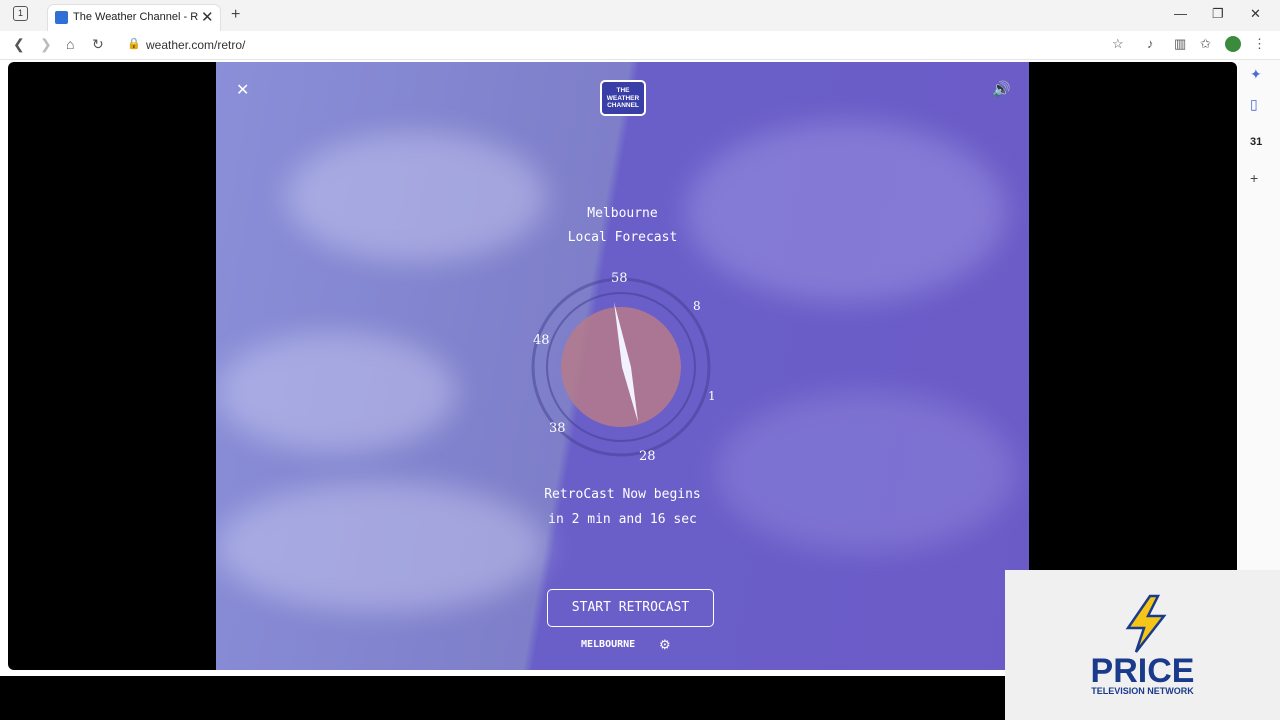 This screenshot has width=1280, height=720. What do you see at coordinates (630, 608) in the screenshot?
I see `start-retrocast-button: START RETROCAST` at bounding box center [630, 608].